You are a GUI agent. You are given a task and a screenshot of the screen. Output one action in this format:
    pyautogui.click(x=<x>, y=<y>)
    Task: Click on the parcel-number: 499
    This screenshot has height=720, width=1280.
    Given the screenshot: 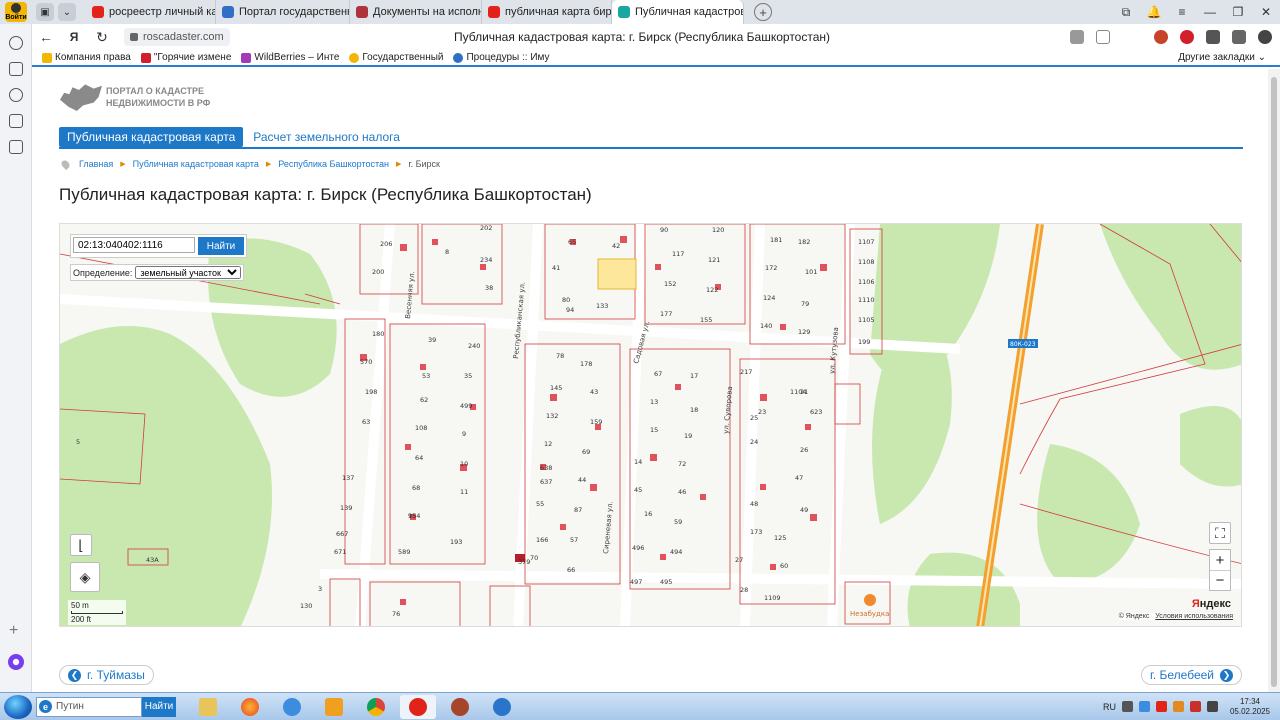 What is the action you would take?
    pyautogui.click(x=466, y=406)
    